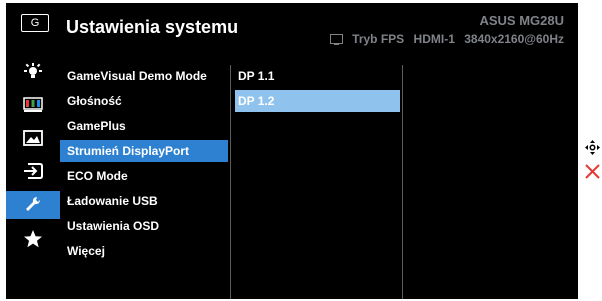  Describe the element at coordinates (144, 76) in the screenshot. I see `menu-item-gamevisual-demo: GameVisual Demo Mode` at that location.